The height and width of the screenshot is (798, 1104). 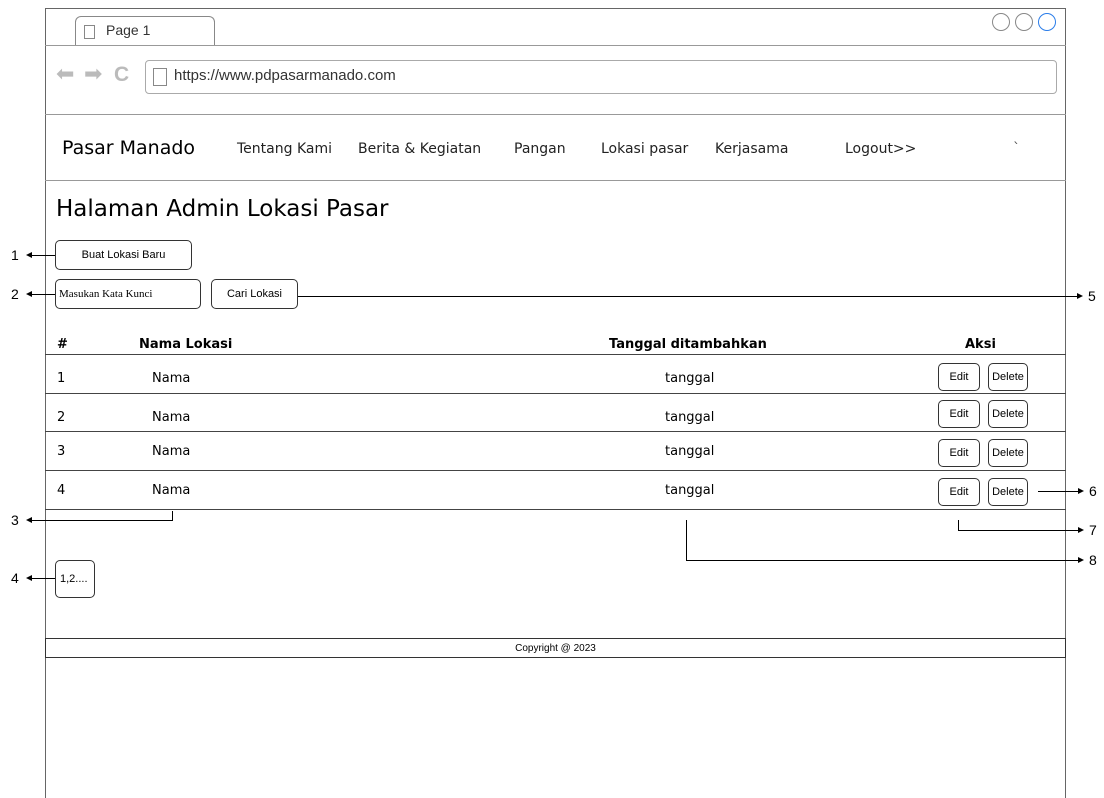 What do you see at coordinates (15, 294) in the screenshot?
I see `annotation-label-2: 2` at bounding box center [15, 294].